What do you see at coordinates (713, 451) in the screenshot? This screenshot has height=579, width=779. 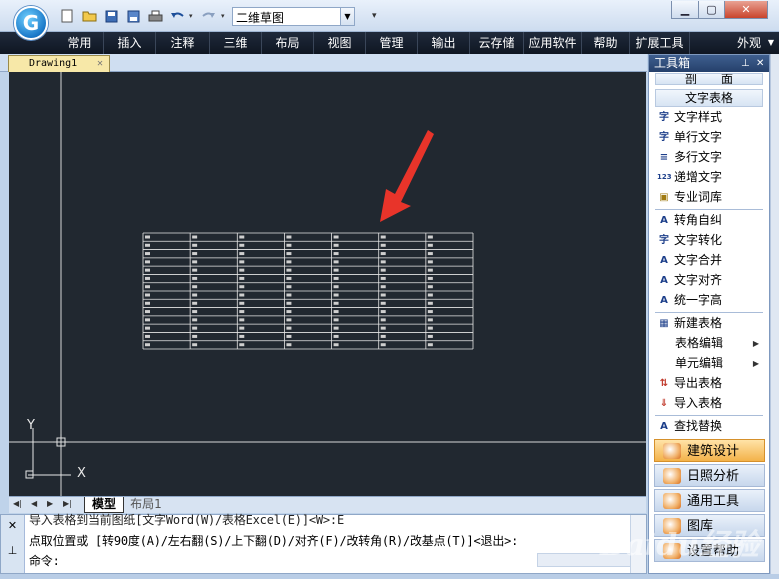 I see `button-label: 建筑设计` at bounding box center [713, 451].